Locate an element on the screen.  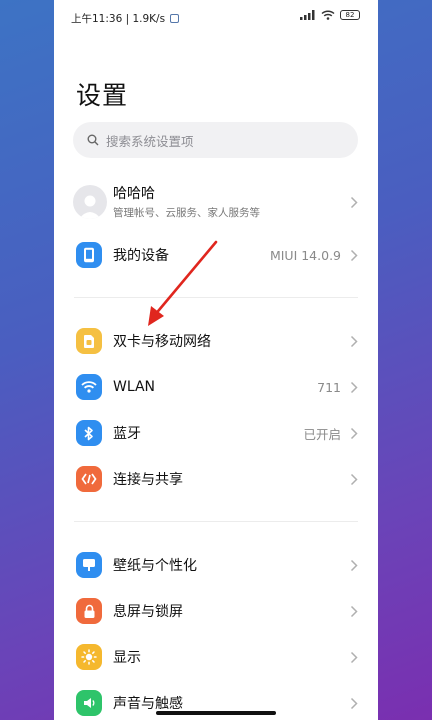
avatar is located at coordinates (90, 202).